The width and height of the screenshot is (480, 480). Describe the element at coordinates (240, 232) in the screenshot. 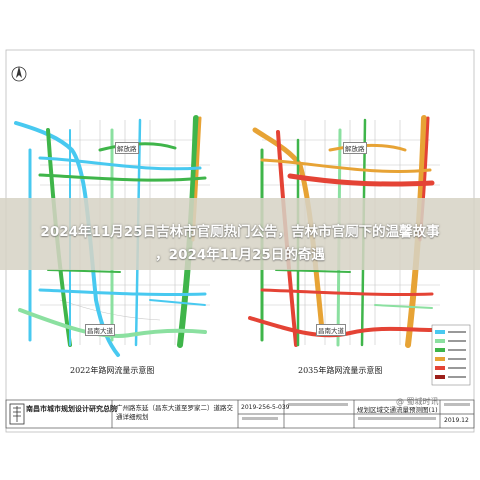

I see `headline-line-1: 2024年11月25日吉林市官厕热门公告，吉林市官厕下的温馨故事` at that location.